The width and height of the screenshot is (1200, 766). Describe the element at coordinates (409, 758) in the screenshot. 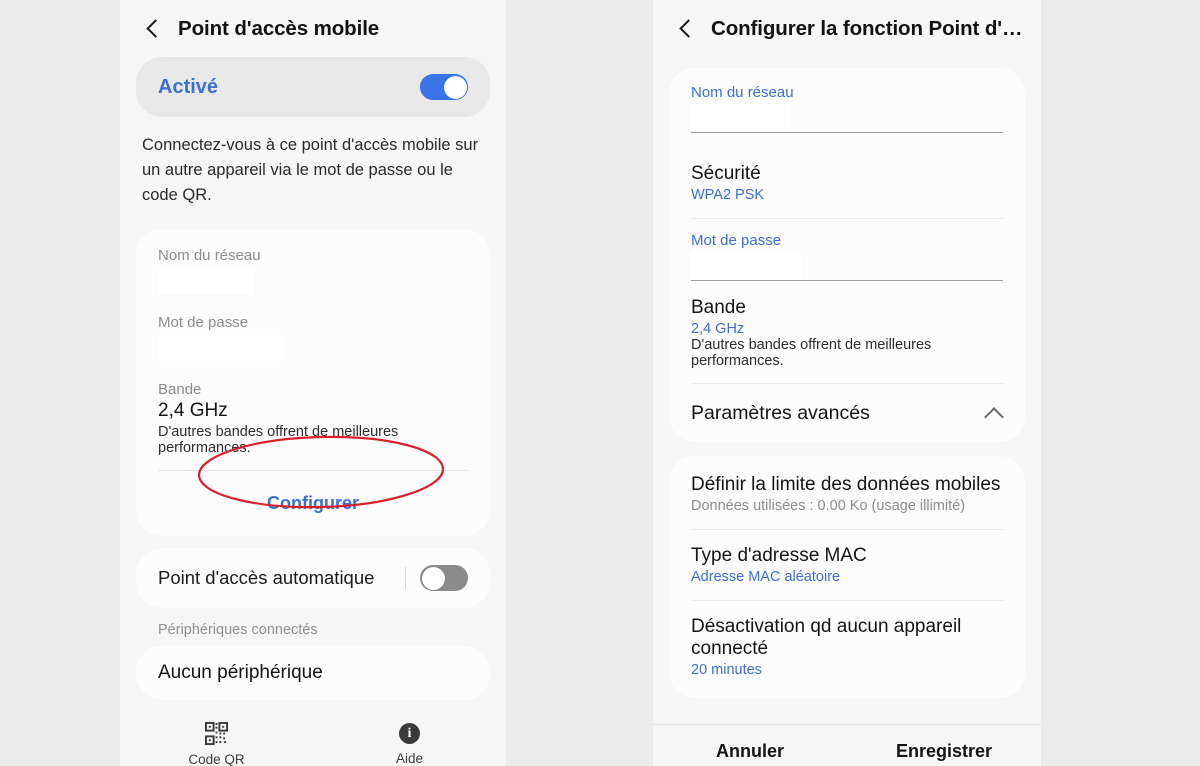

I see `help-label: Aide` at that location.